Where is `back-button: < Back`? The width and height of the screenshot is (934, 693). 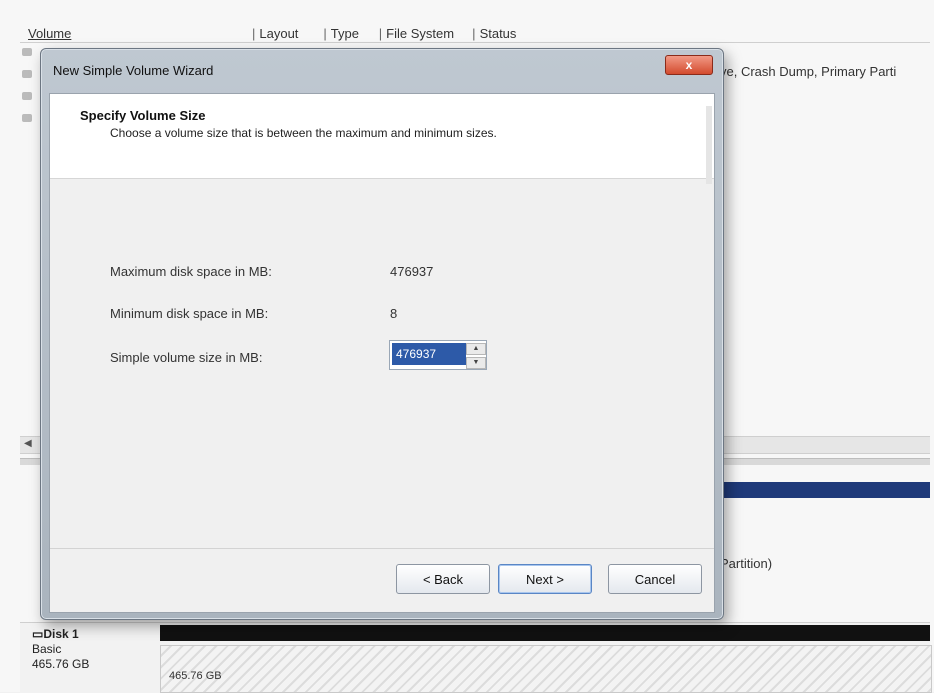
back-button: < Back is located at coordinates (443, 579).